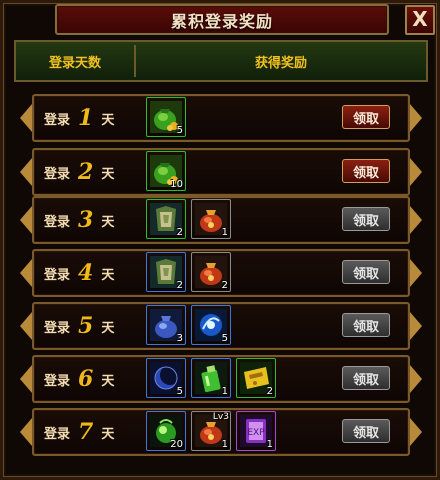  I want to click on day-number: 1, so click(86, 118).